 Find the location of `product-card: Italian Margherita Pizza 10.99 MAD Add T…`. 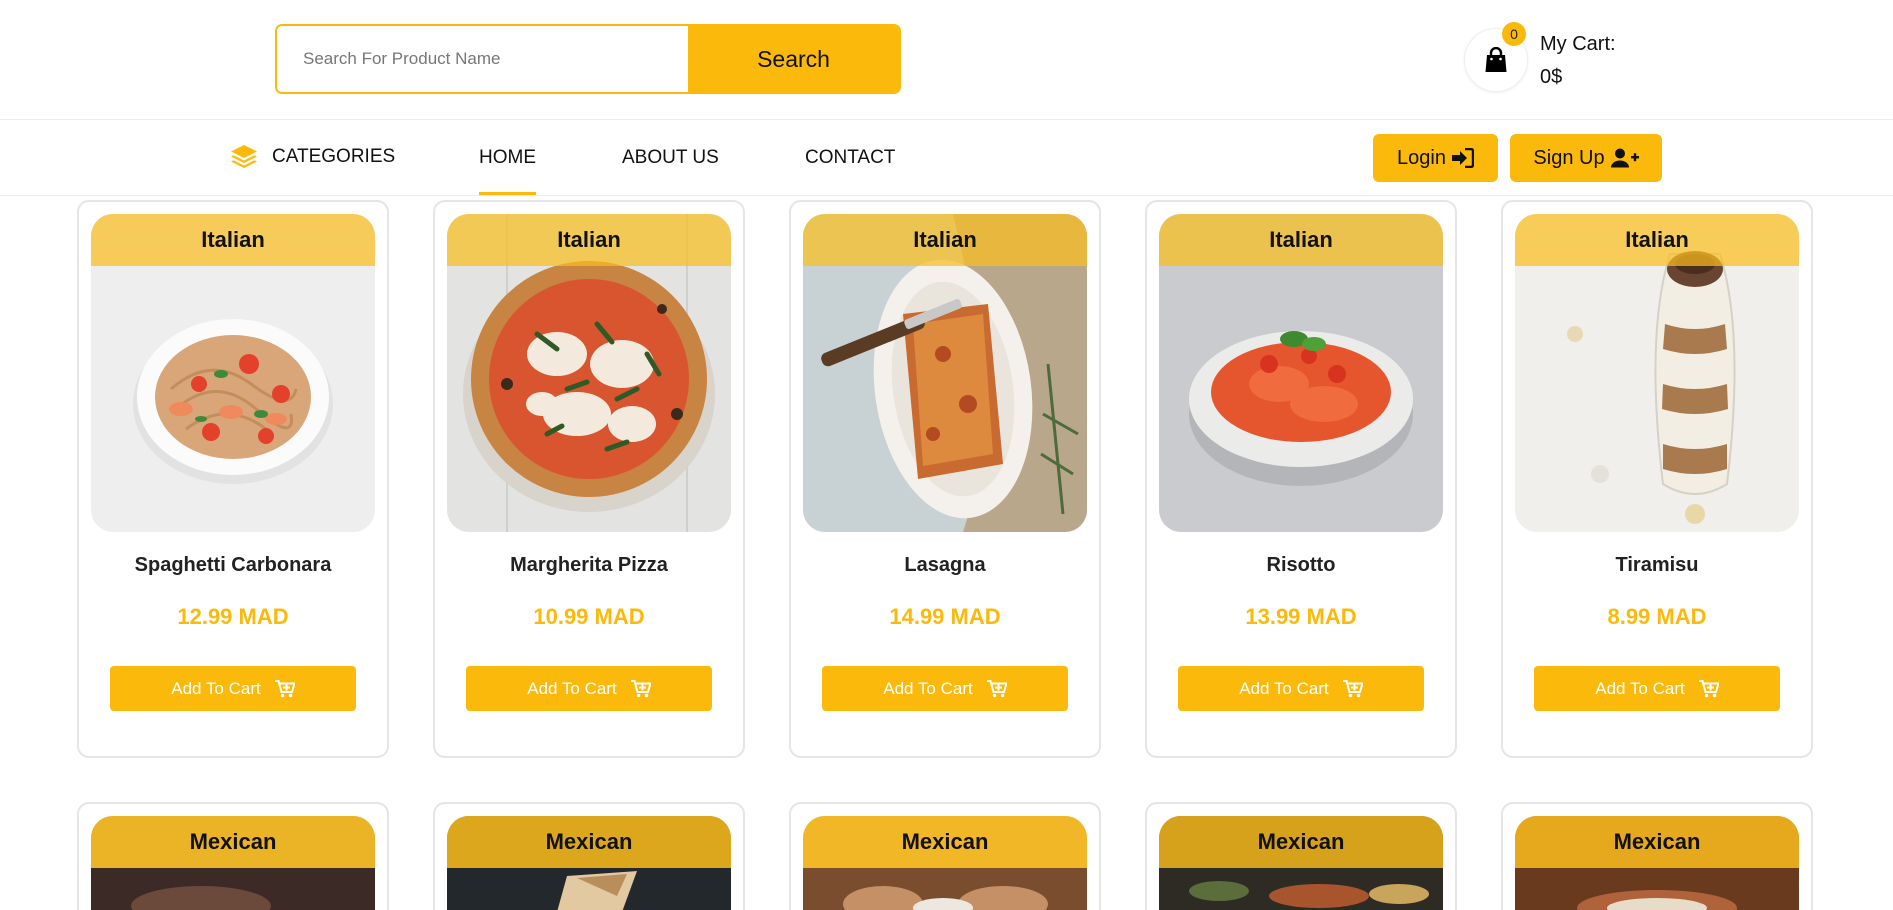

product-card: Italian Margherita Pizza 10.99 MAD Add T… is located at coordinates (589, 479).